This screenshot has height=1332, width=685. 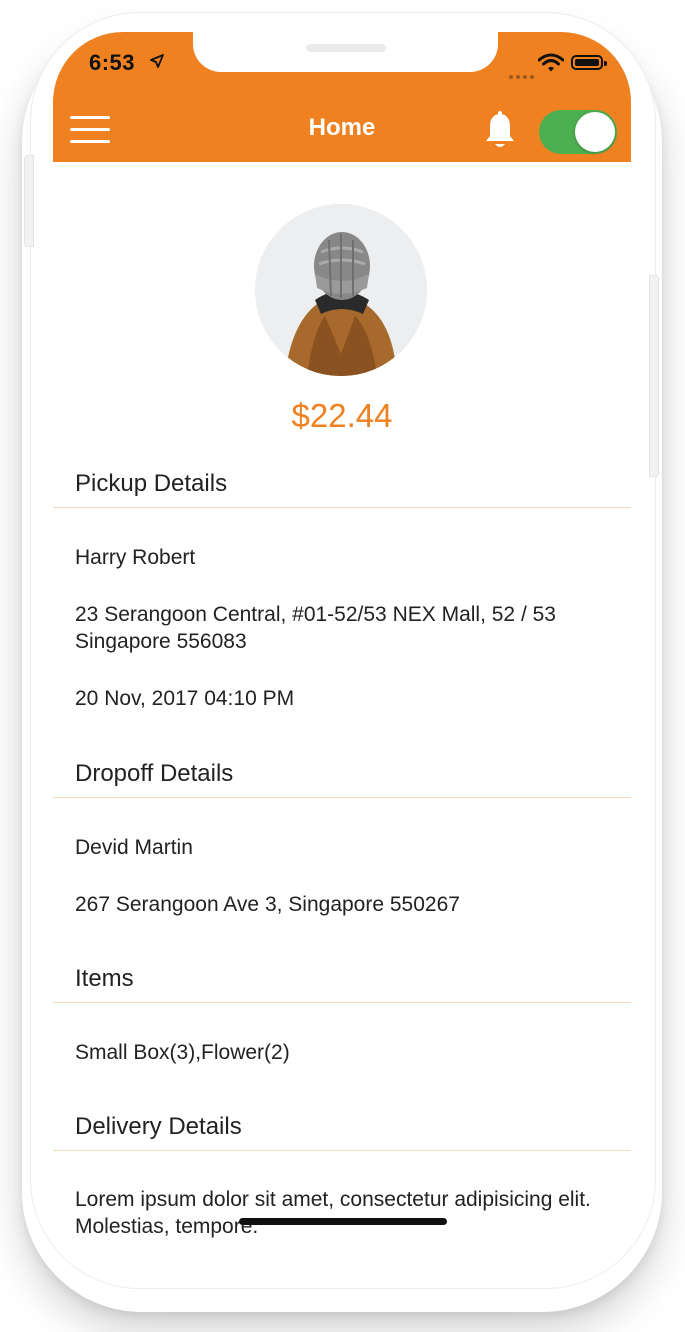 What do you see at coordinates (342, 507) in the screenshot?
I see `pickup-divider` at bounding box center [342, 507].